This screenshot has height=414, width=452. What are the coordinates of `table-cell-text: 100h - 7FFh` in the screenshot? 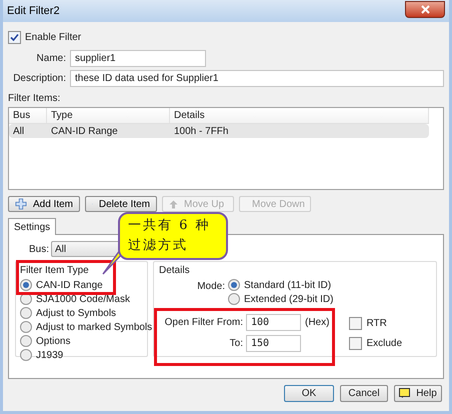 It's located at (201, 131).